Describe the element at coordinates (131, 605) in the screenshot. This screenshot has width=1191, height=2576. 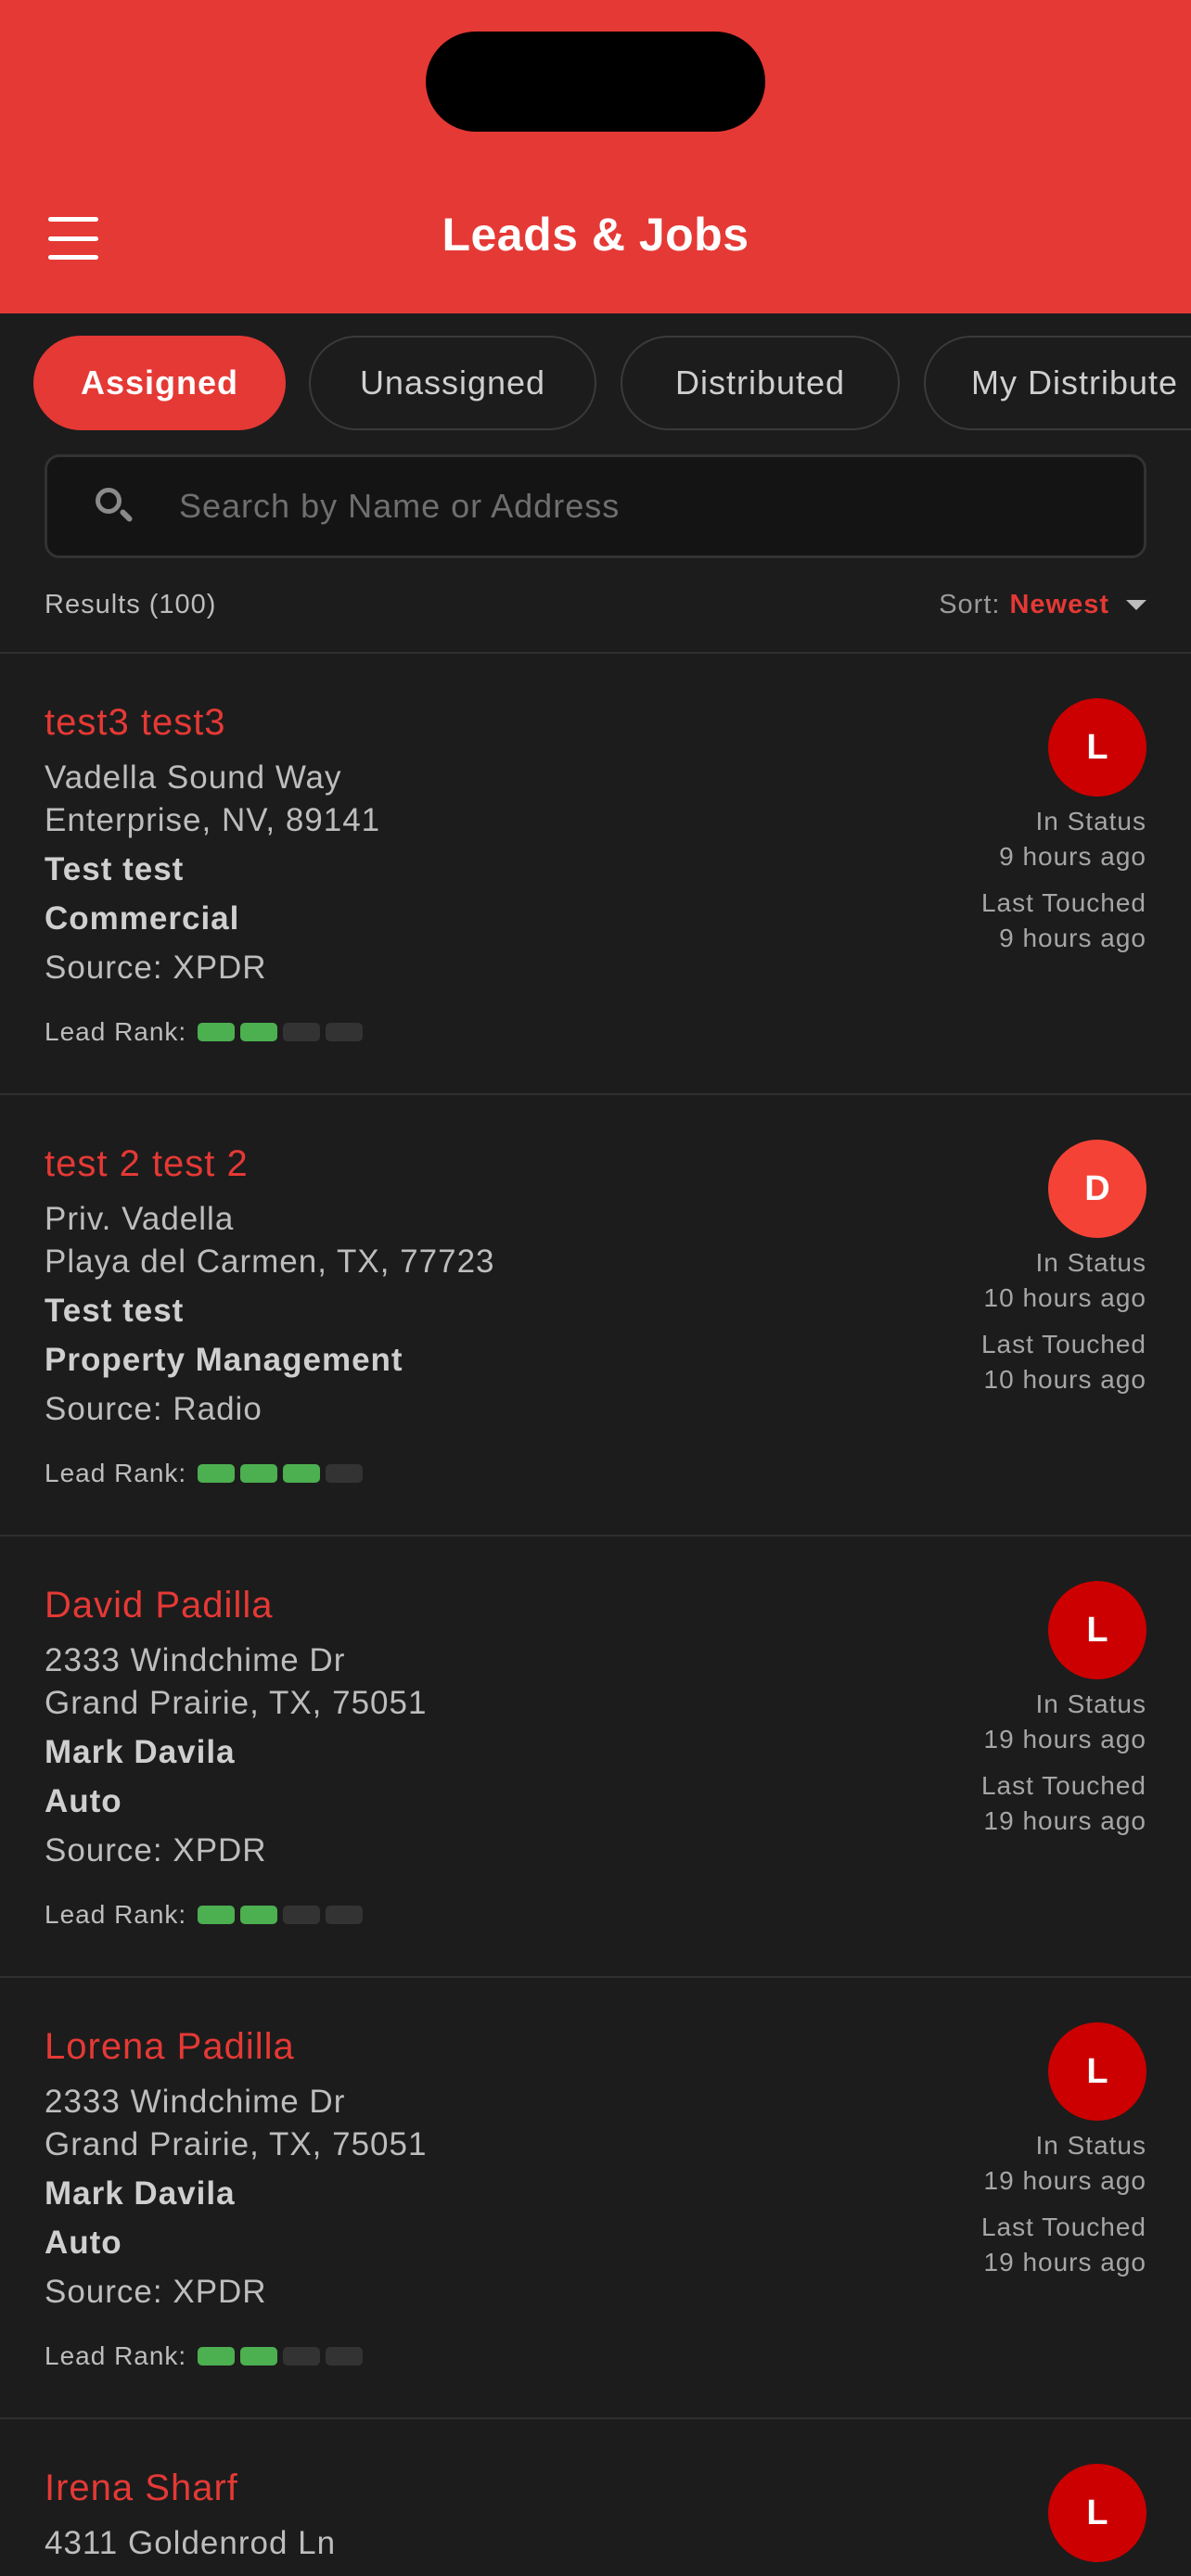
I see `results-count: Results (100)` at that location.